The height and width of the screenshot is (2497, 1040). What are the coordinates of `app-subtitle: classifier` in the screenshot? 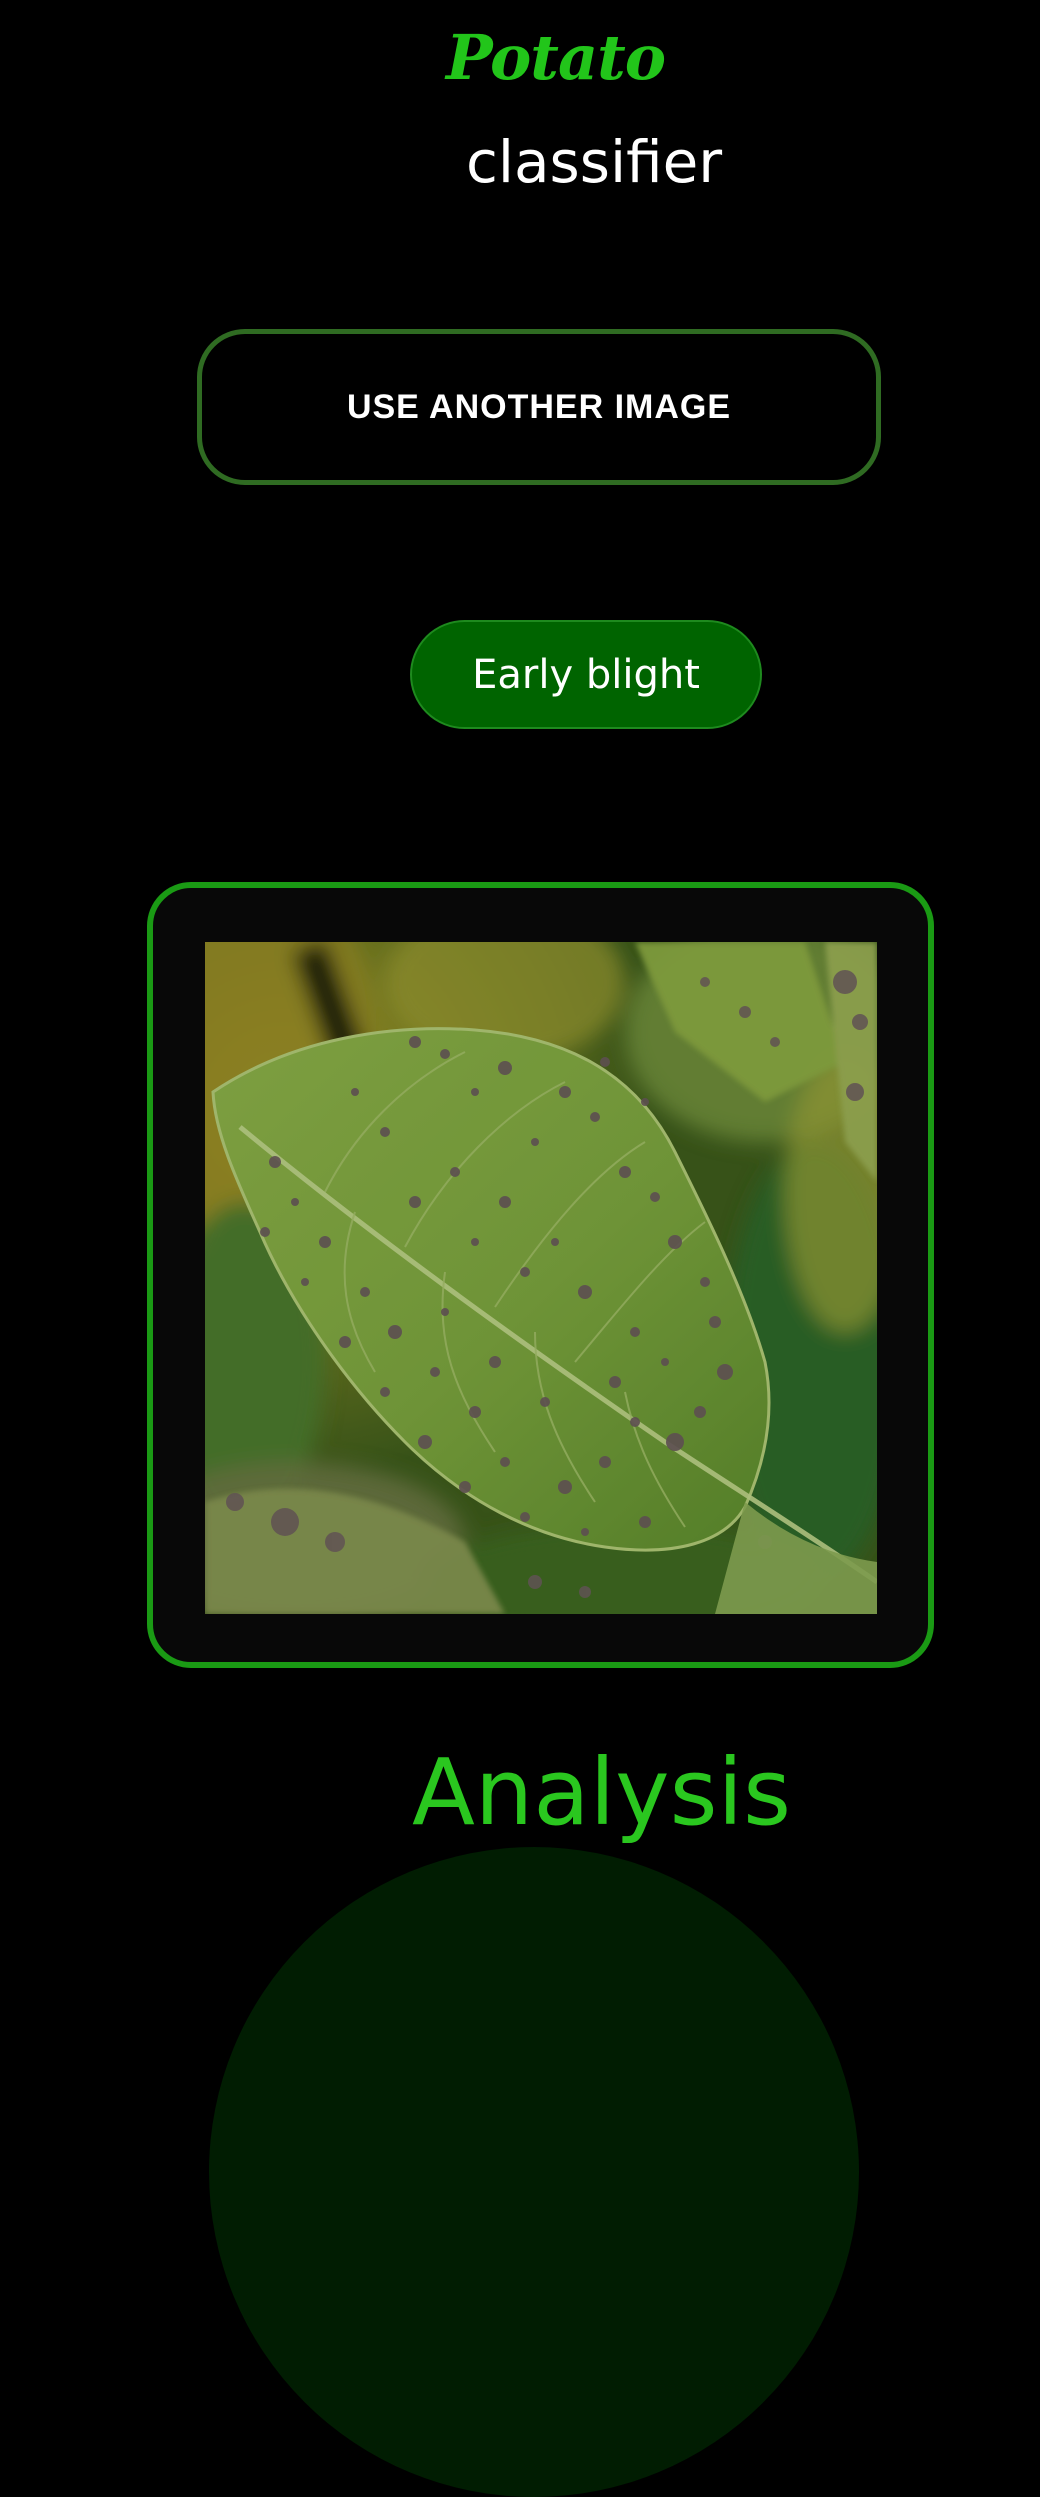 It's located at (594, 162).